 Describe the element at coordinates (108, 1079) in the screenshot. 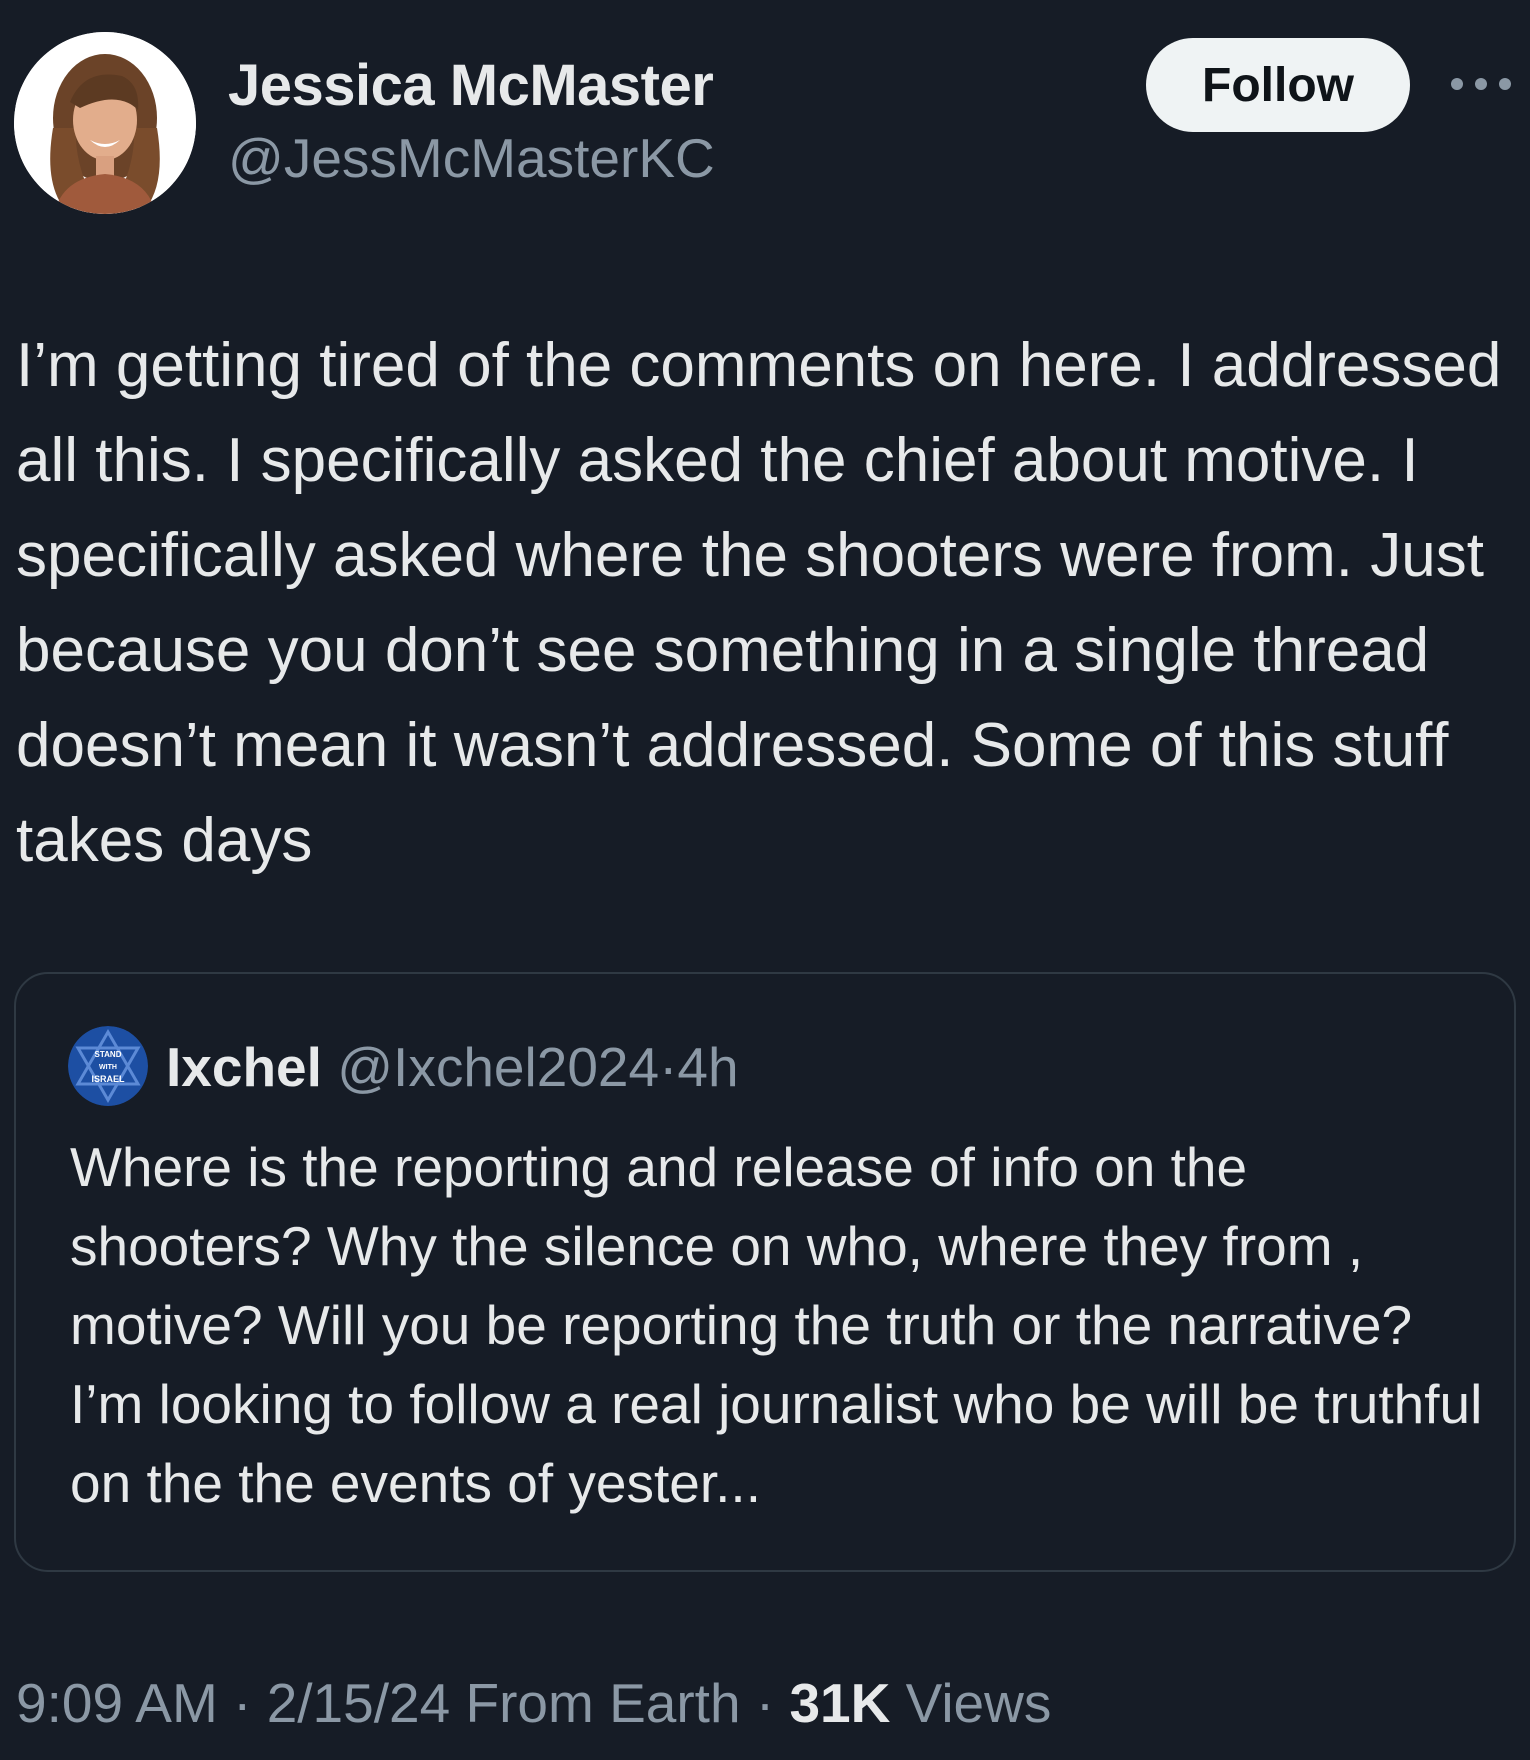

I see `avatar-text-line: ISRAEL` at that location.